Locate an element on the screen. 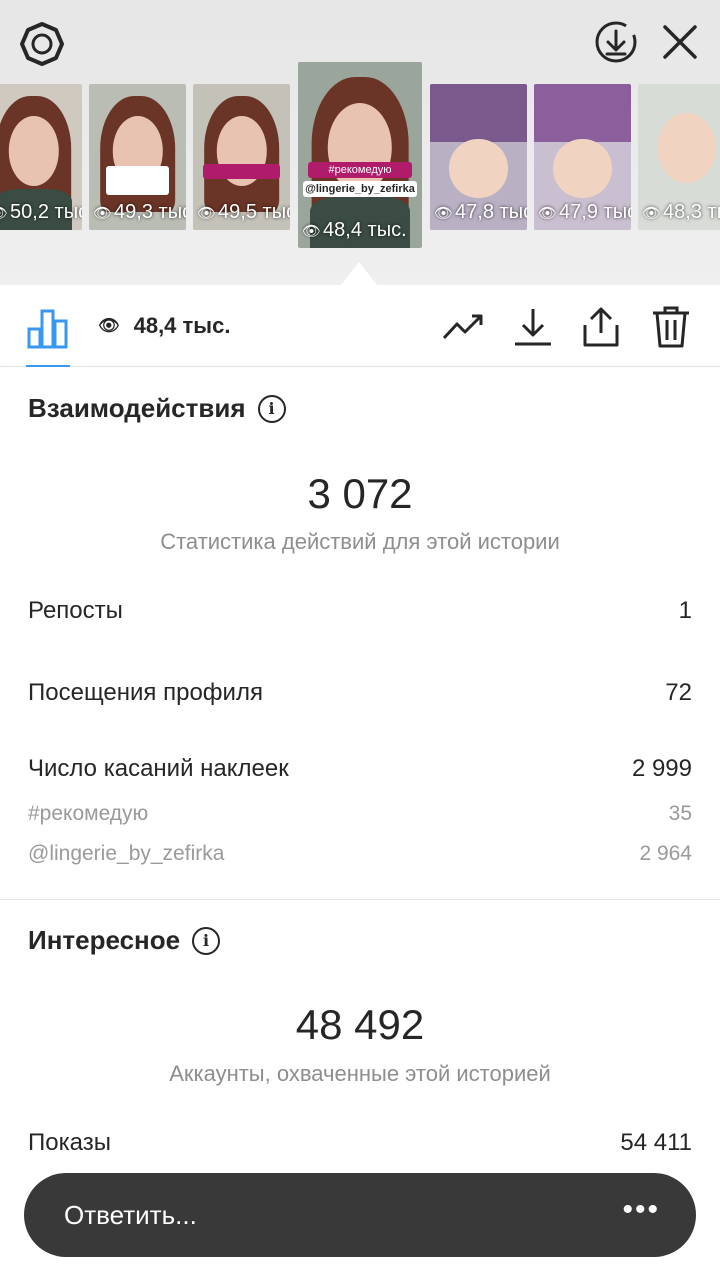 The image size is (720, 1280). thumbnail-view-count: 👁49,5 тыс. is located at coordinates (243, 212).